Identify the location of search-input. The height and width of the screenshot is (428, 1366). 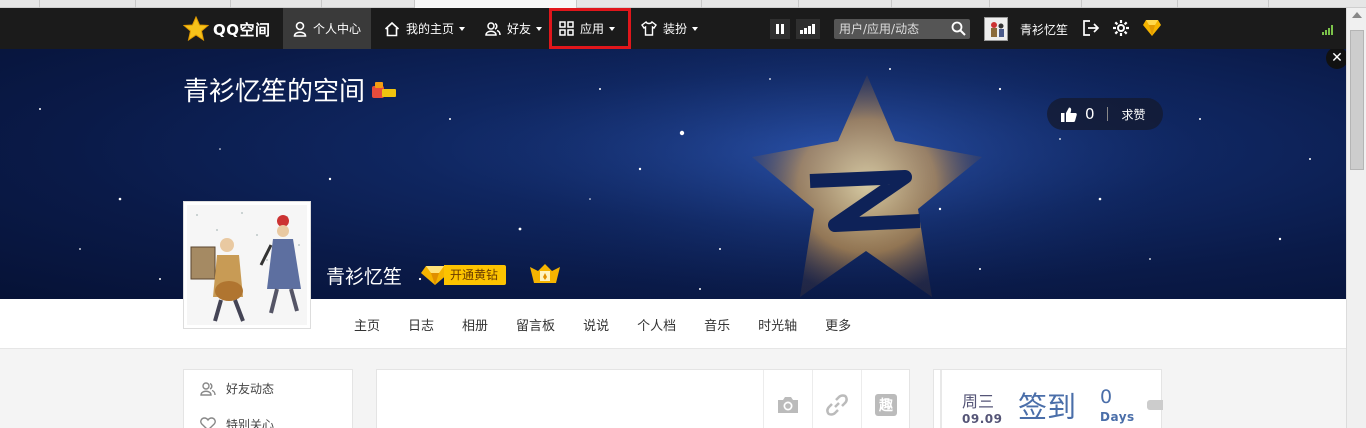
(889, 29).